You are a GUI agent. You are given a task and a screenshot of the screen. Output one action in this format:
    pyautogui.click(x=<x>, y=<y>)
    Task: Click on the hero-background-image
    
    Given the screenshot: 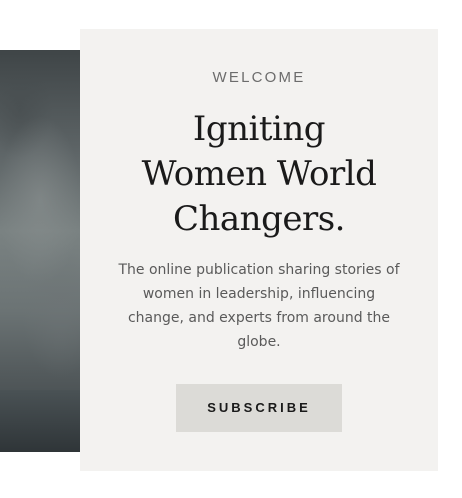 What is the action you would take?
    pyautogui.click(x=40, y=251)
    